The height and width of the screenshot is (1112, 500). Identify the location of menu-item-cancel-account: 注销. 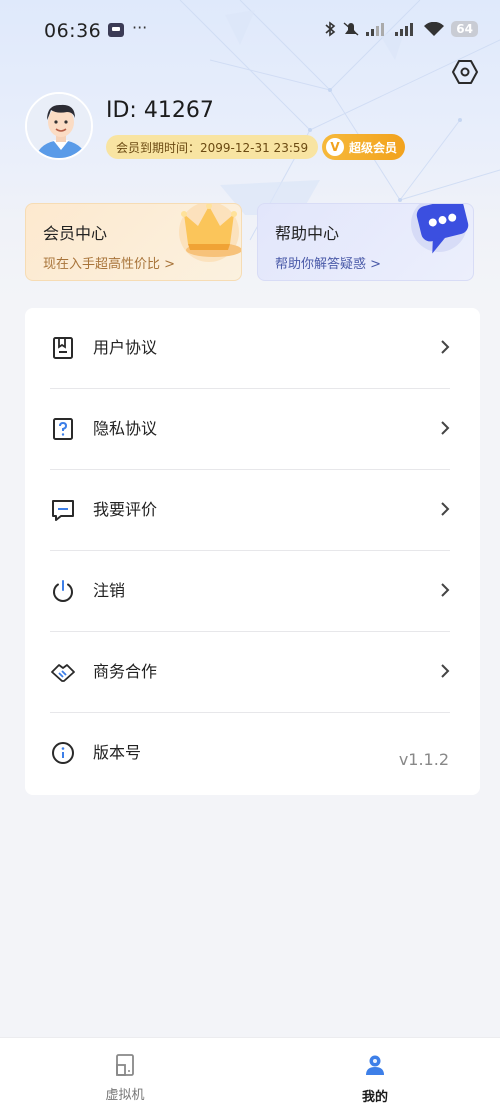
(252, 591).